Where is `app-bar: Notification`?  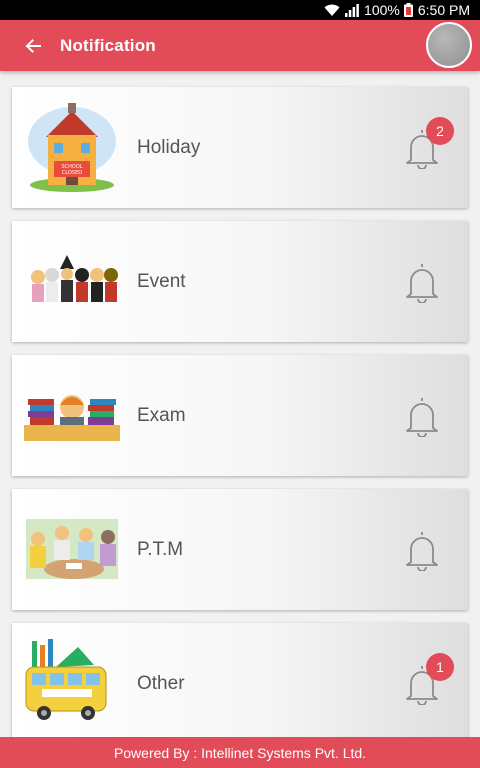 app-bar: Notification is located at coordinates (240, 45).